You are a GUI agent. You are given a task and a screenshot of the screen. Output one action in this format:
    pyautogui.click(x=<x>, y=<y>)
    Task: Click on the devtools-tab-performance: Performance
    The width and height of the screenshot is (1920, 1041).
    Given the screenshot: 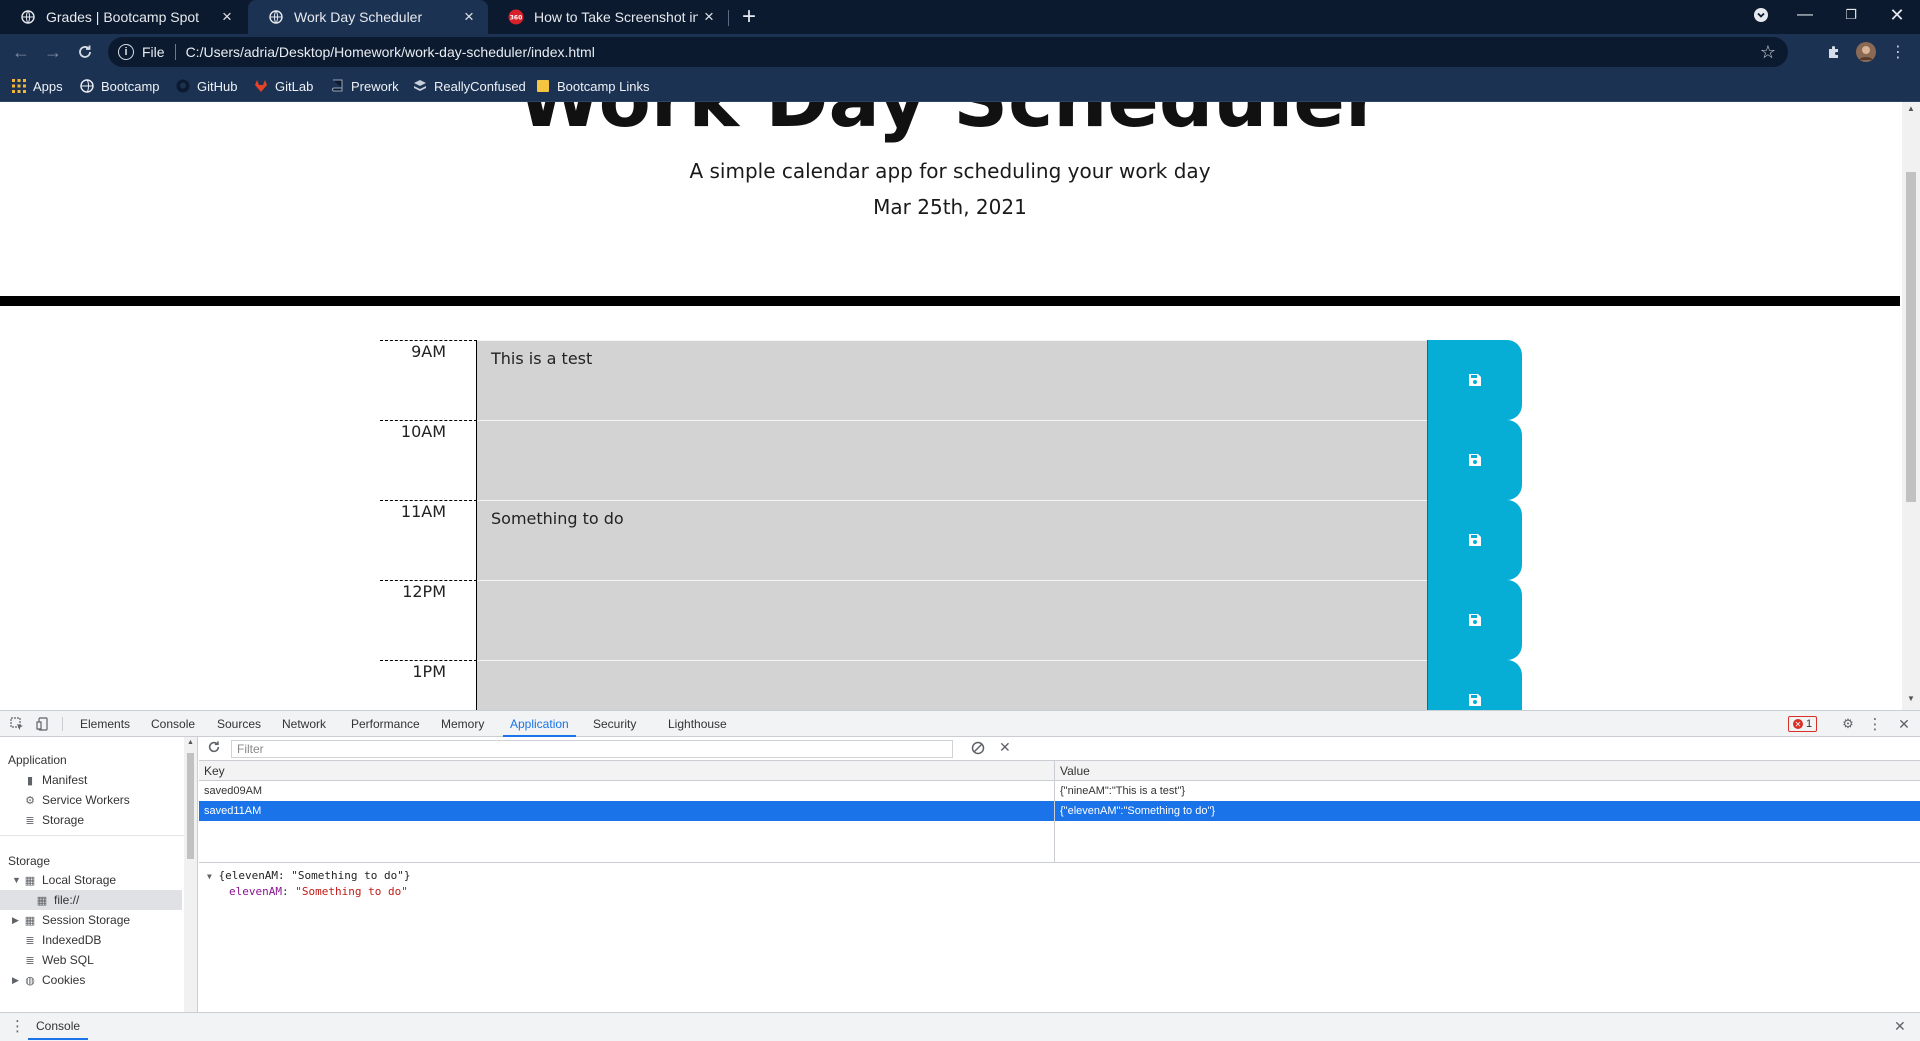 What is the action you would take?
    pyautogui.click(x=385, y=724)
    